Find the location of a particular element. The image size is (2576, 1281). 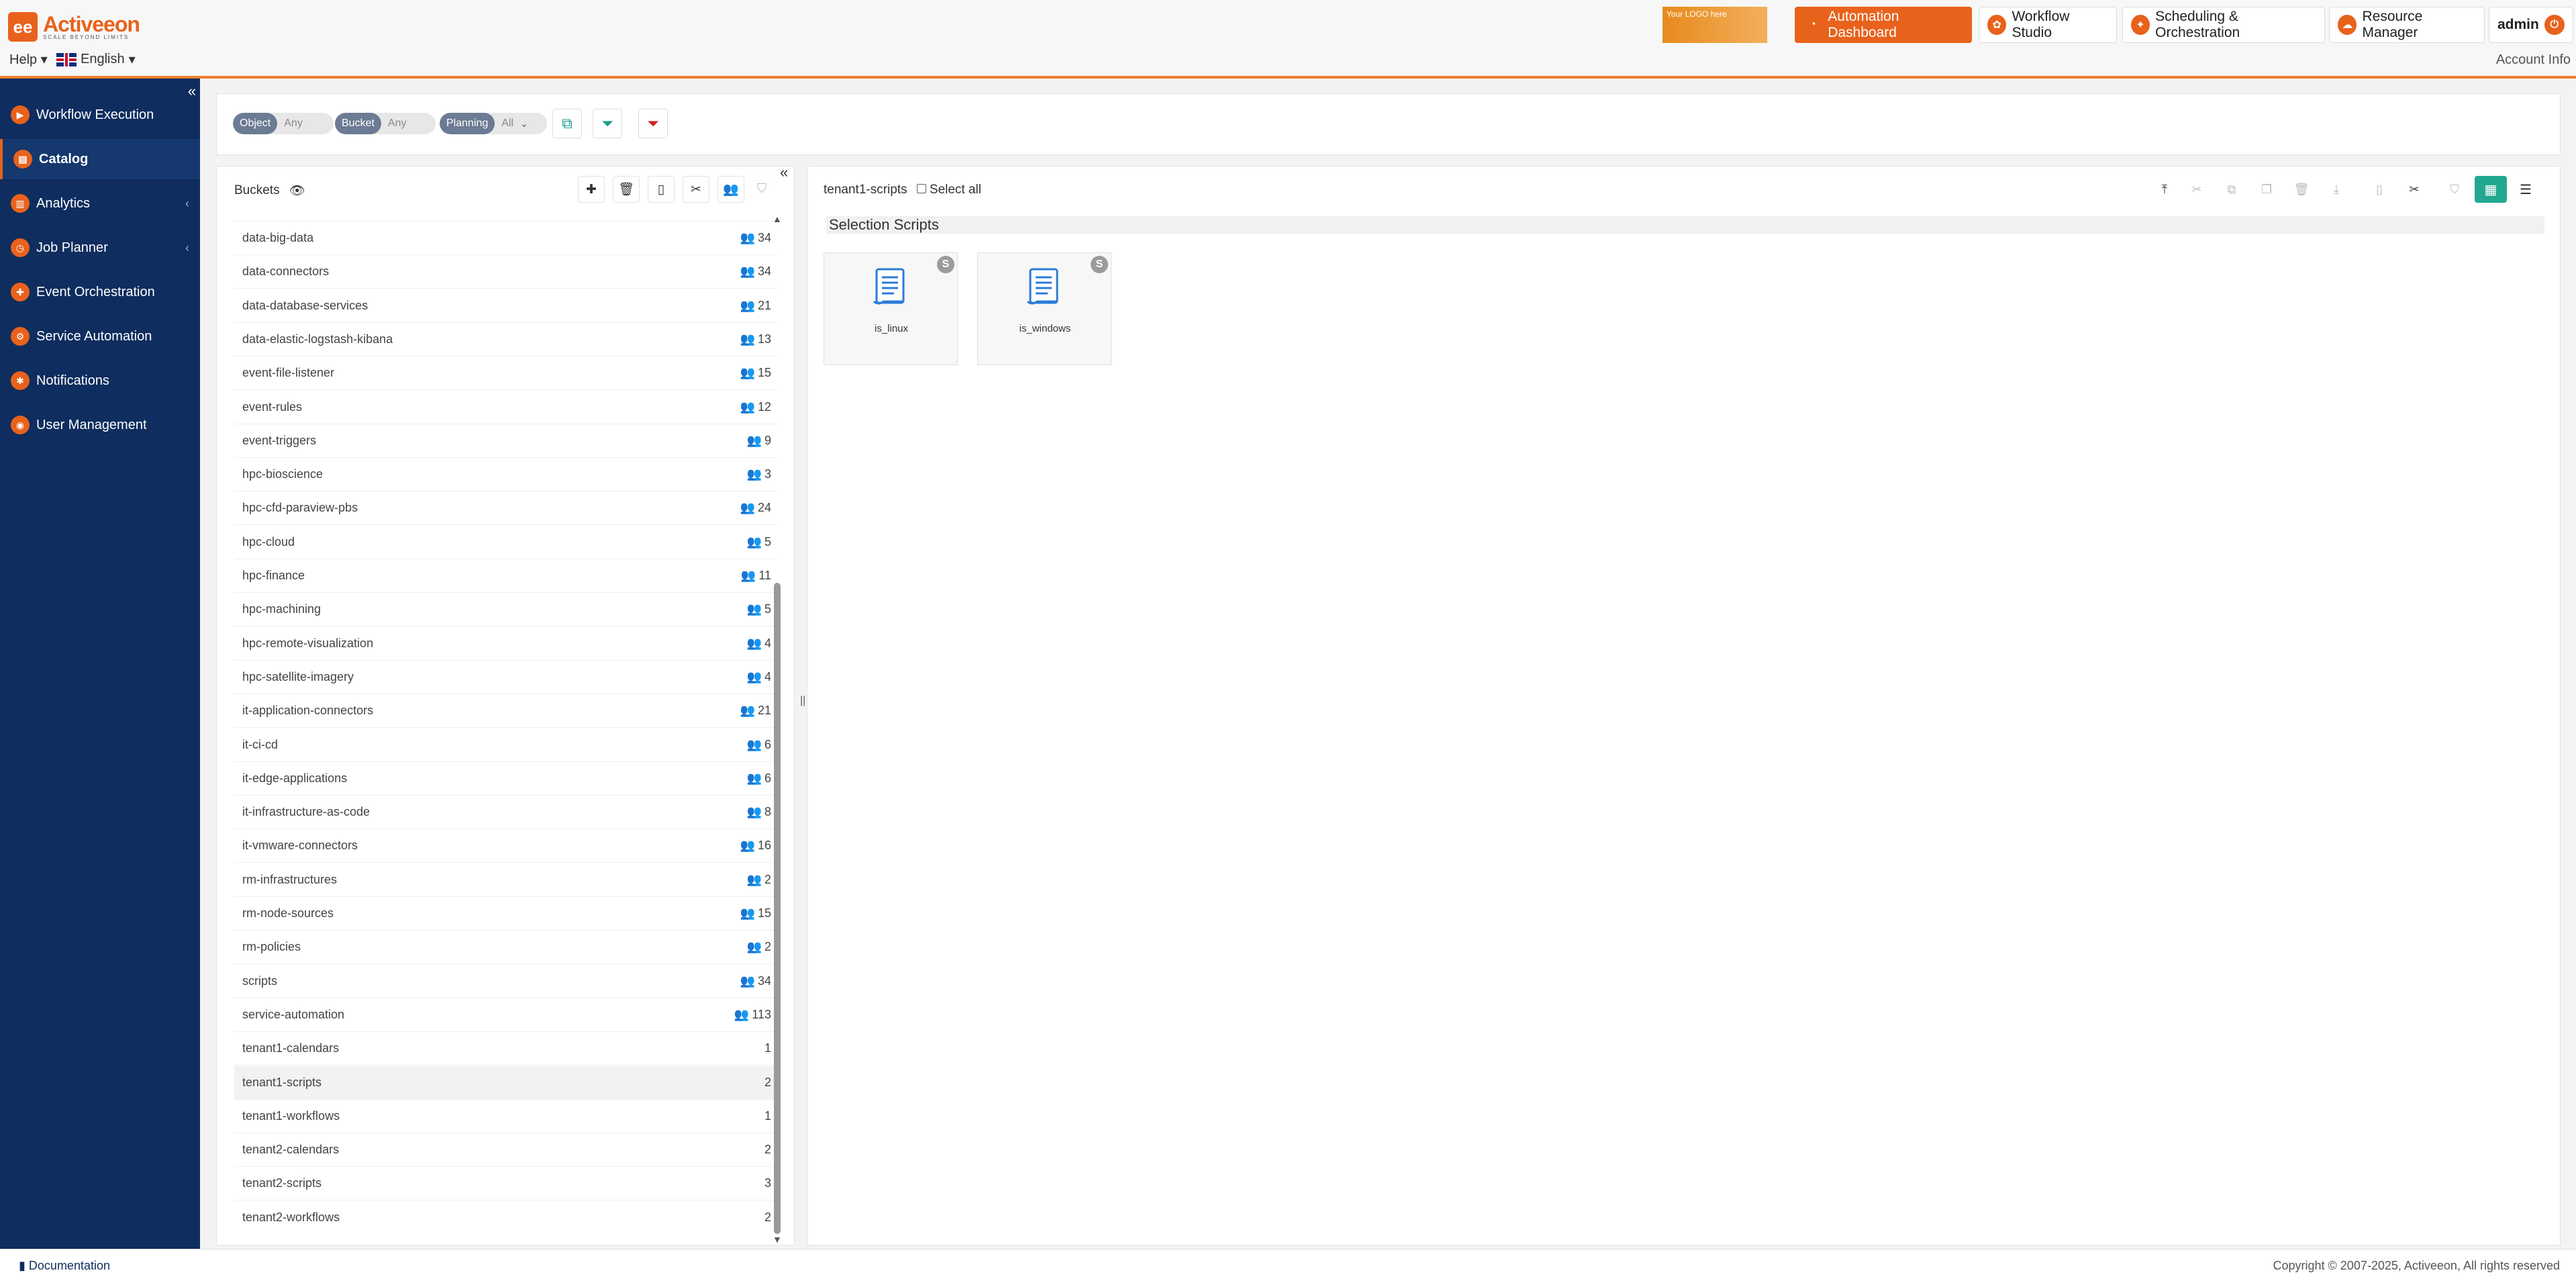

bucket-row: rm-node-sources 👥 15 is located at coordinates (506, 914).